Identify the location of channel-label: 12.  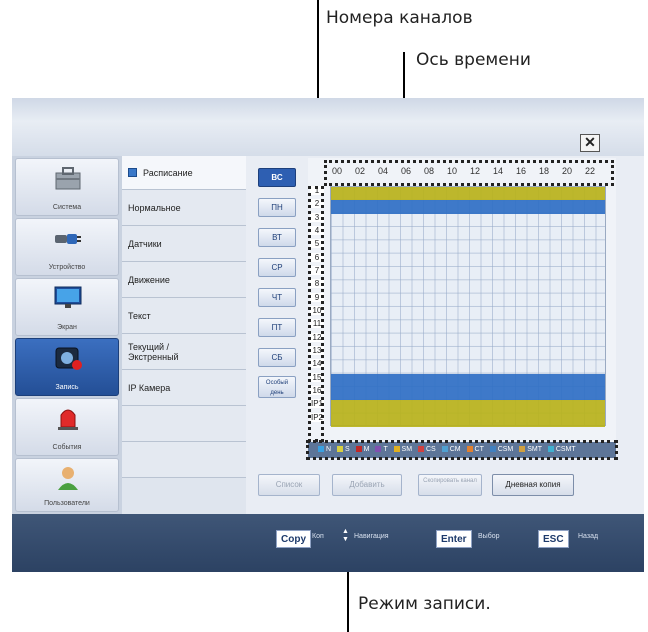
(317, 337).